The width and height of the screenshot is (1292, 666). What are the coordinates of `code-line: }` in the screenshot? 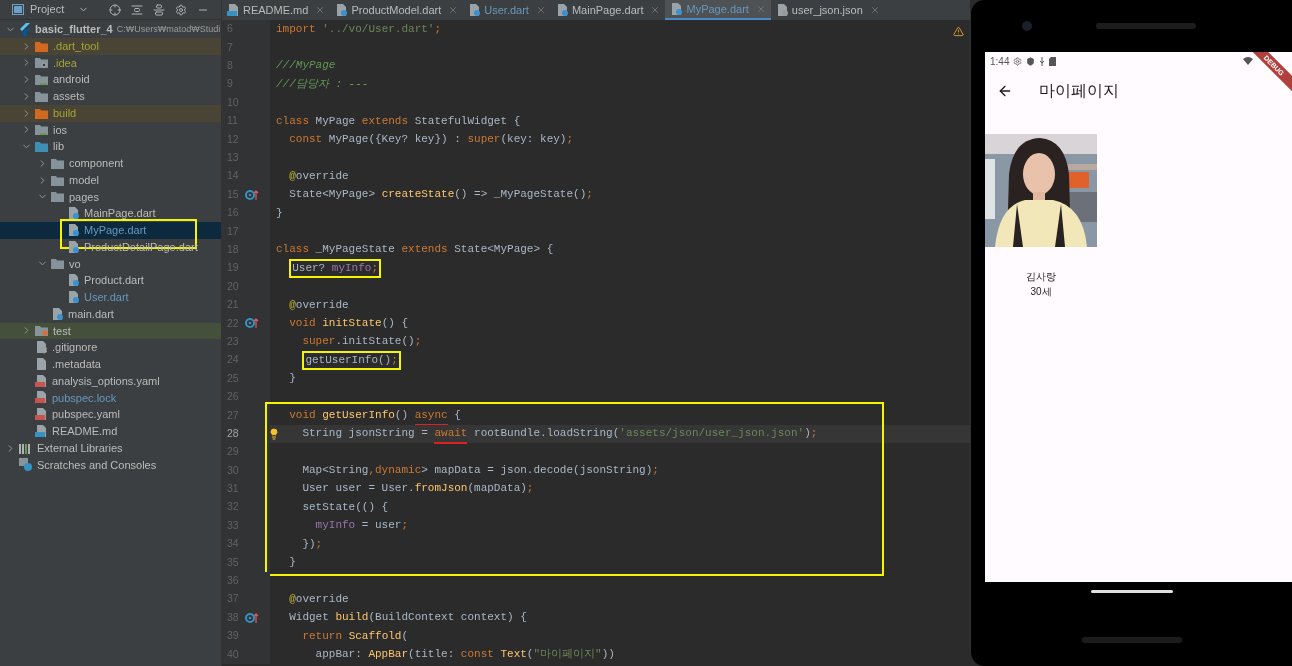 It's located at (279, 213).